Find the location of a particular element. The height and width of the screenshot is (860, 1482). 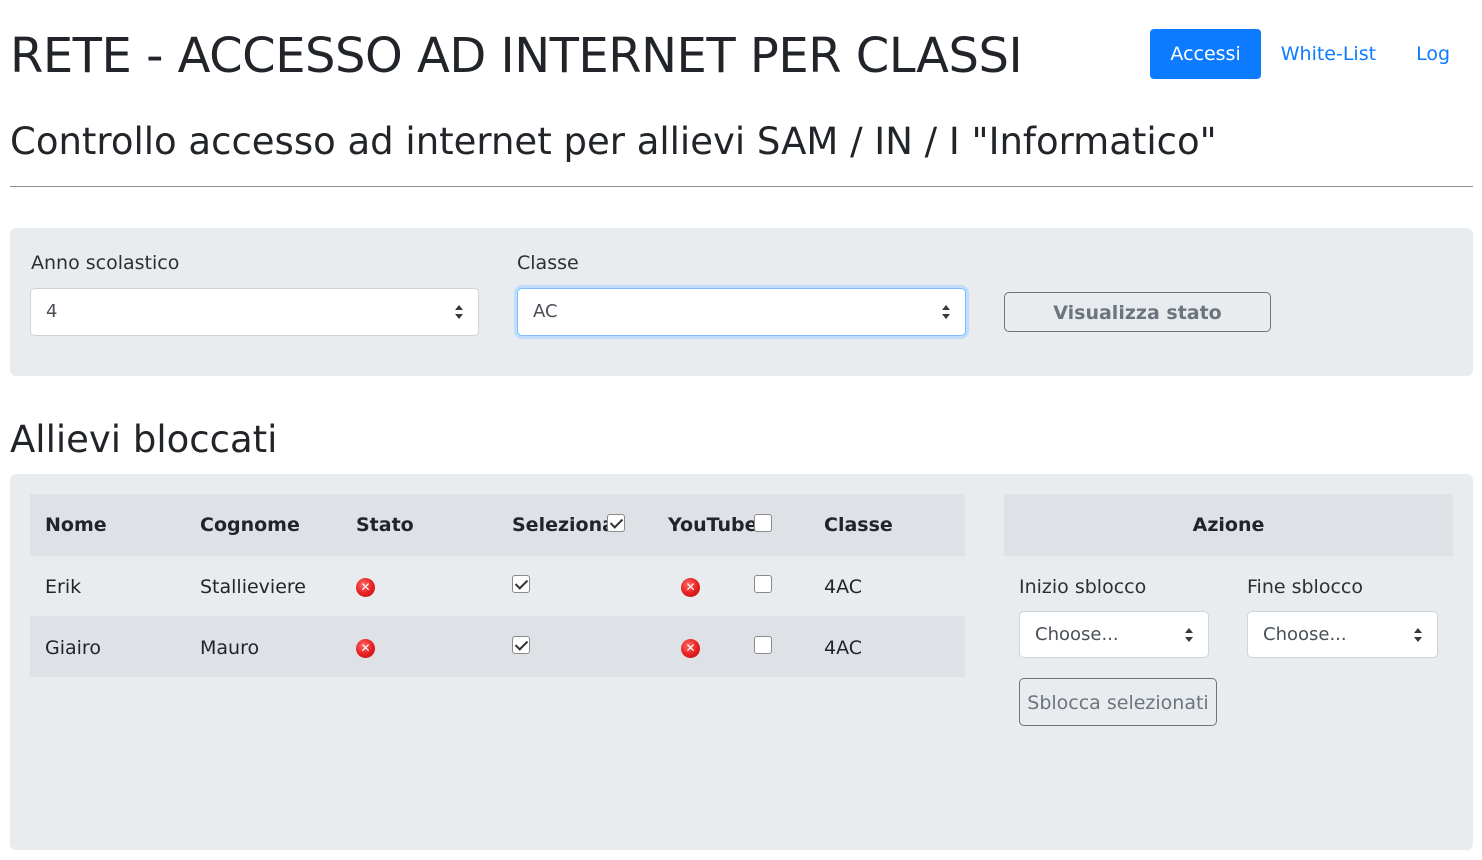

col-youtube: YouTube is located at coordinates (713, 525).